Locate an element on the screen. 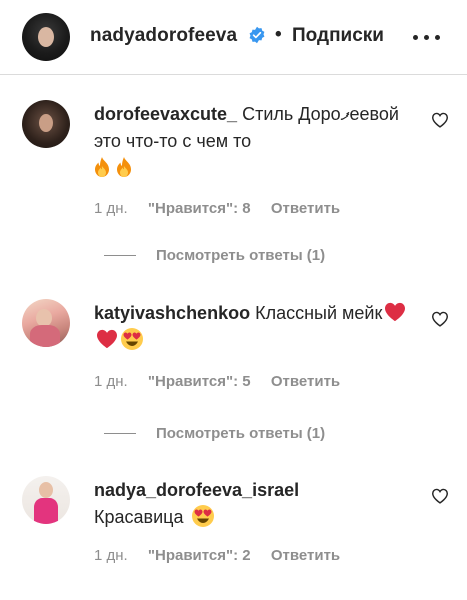 The height and width of the screenshot is (600, 467). author-avatar is located at coordinates (46, 37).